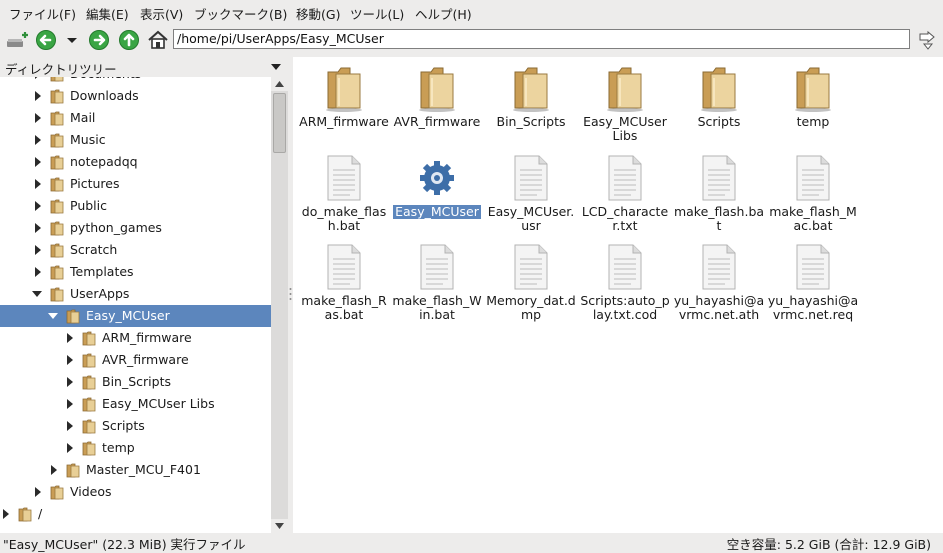 The width and height of the screenshot is (943, 553). What do you see at coordinates (118, 447) in the screenshot?
I see `tree-row-label: temp` at bounding box center [118, 447].